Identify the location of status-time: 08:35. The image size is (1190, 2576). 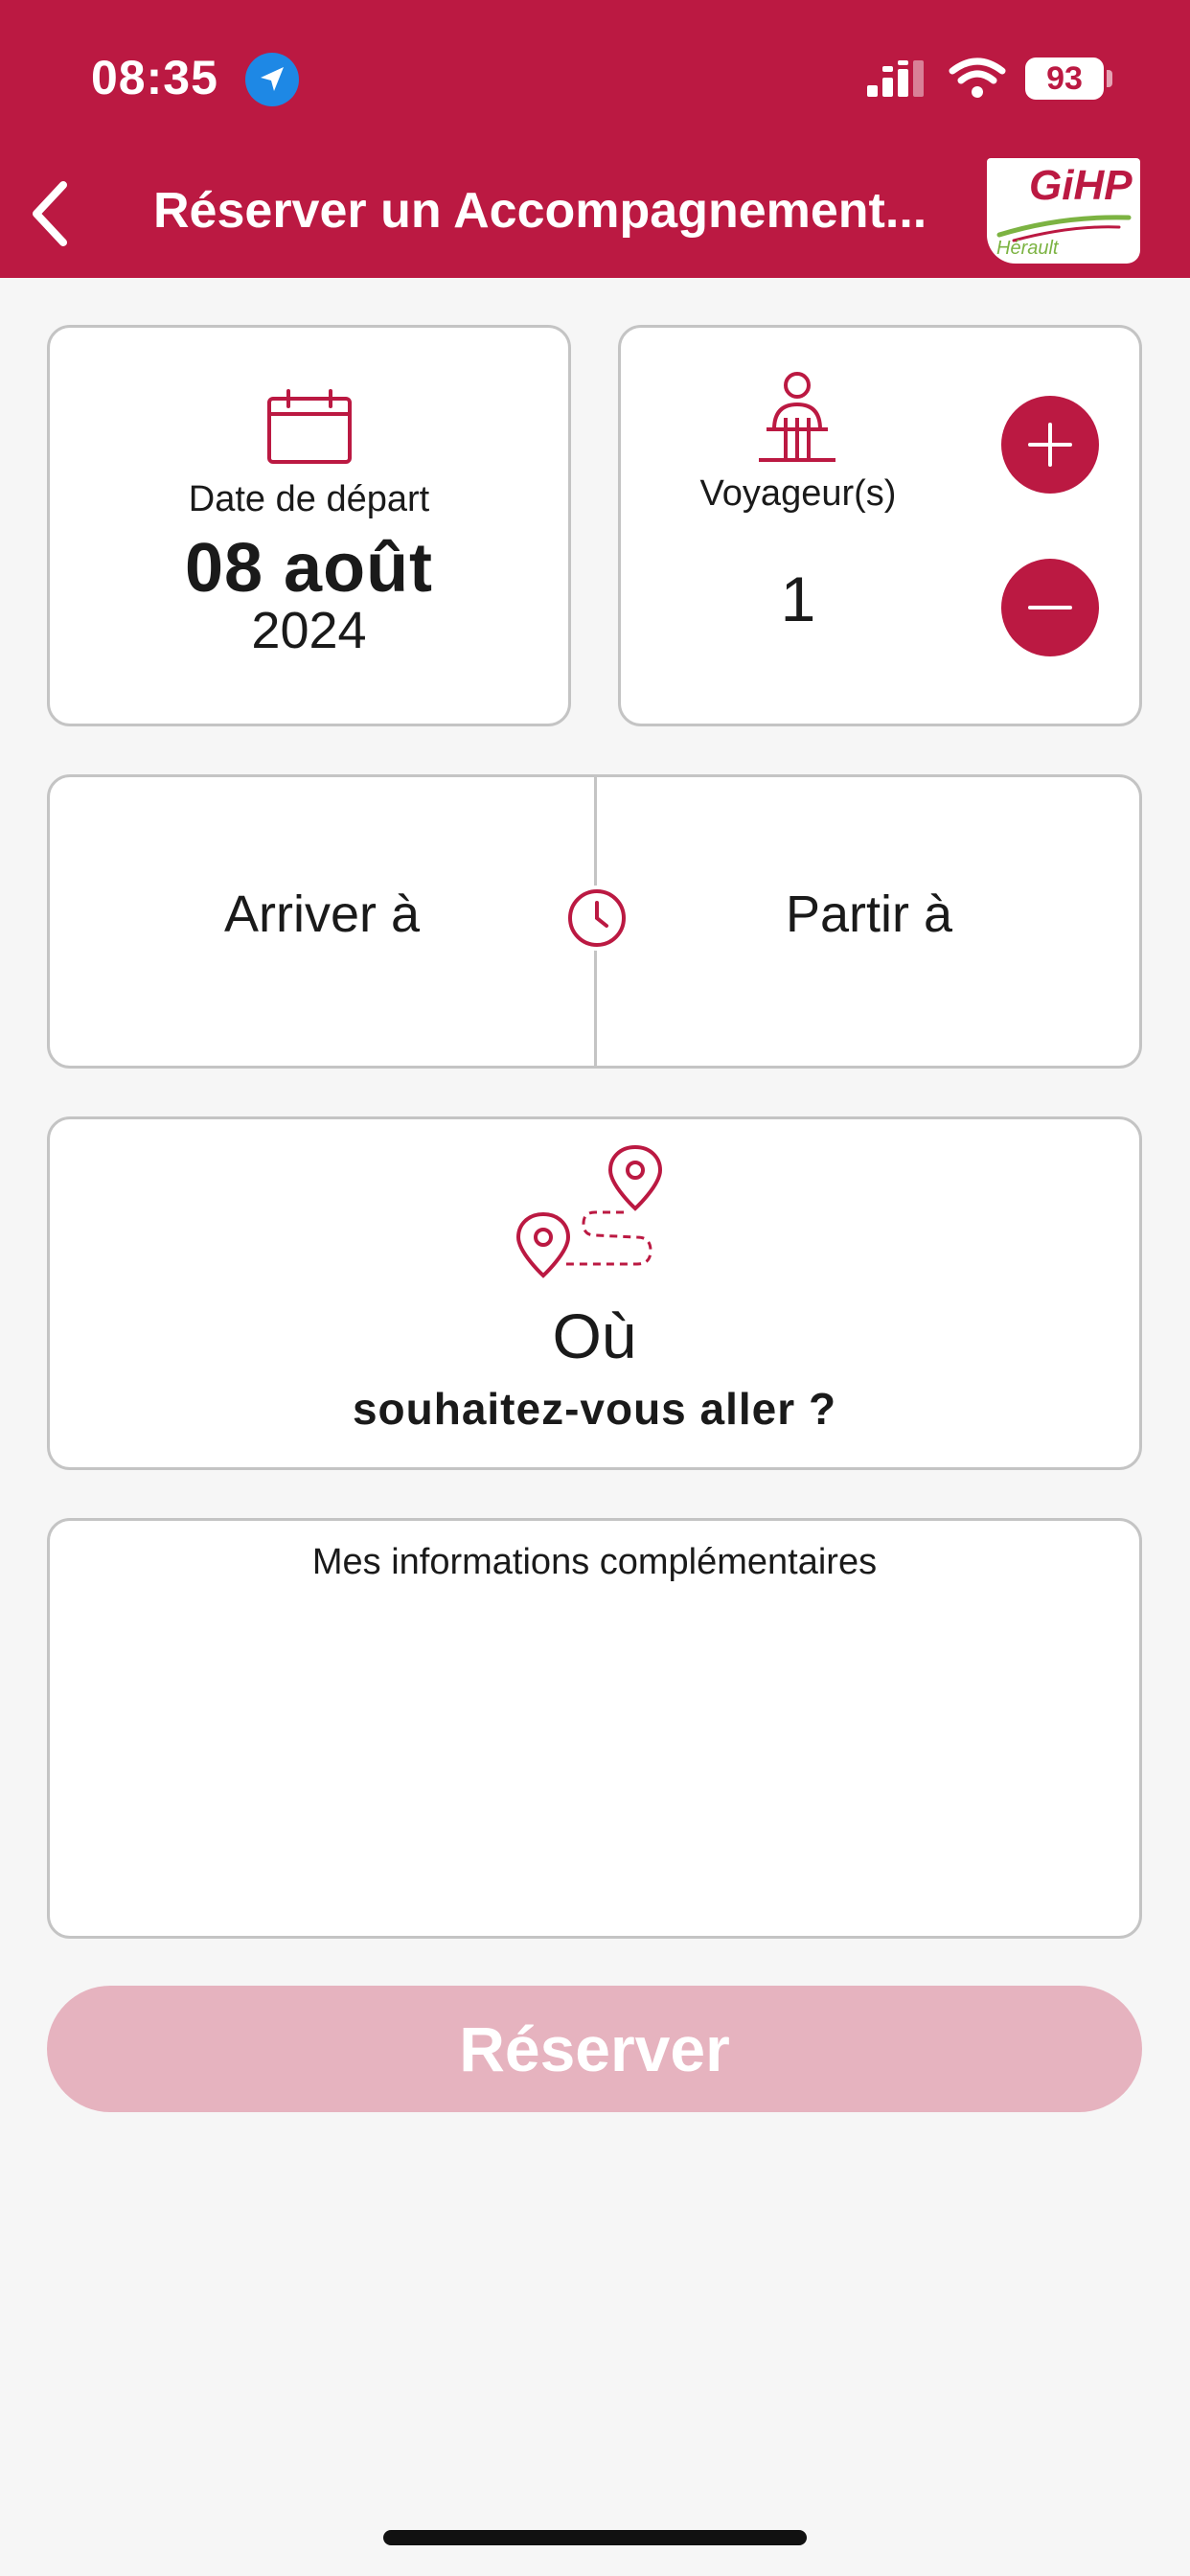
(155, 77).